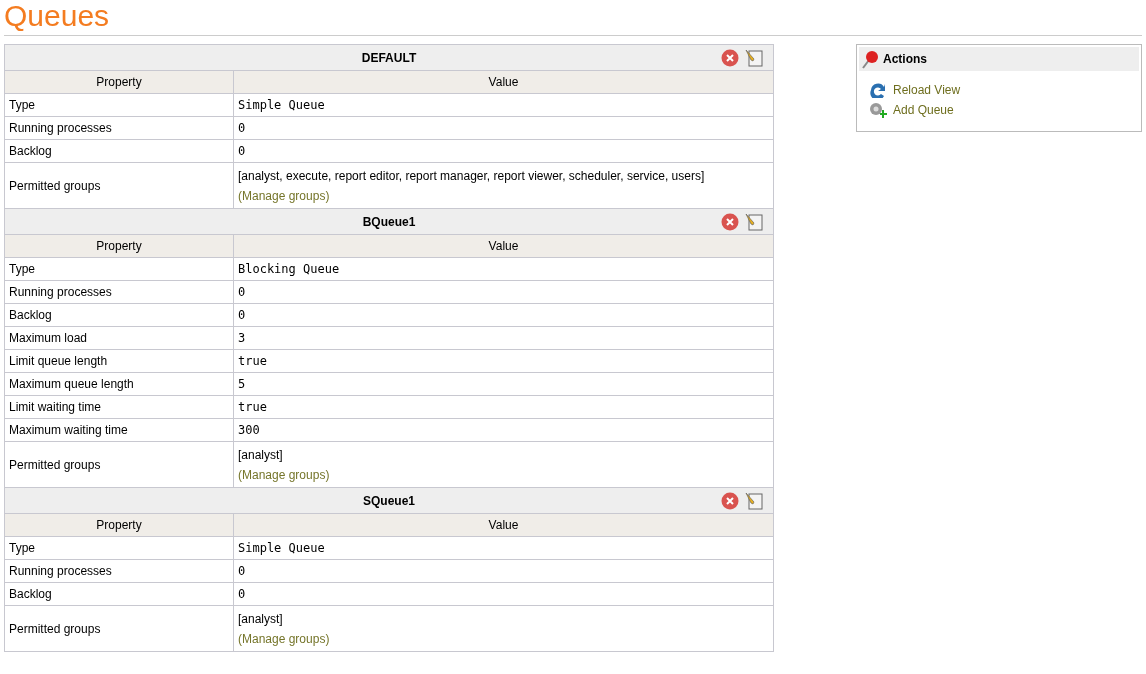 This screenshot has width=1146, height=674. What do you see at coordinates (55, 407) in the screenshot?
I see `table-cell: Limit waiting time` at bounding box center [55, 407].